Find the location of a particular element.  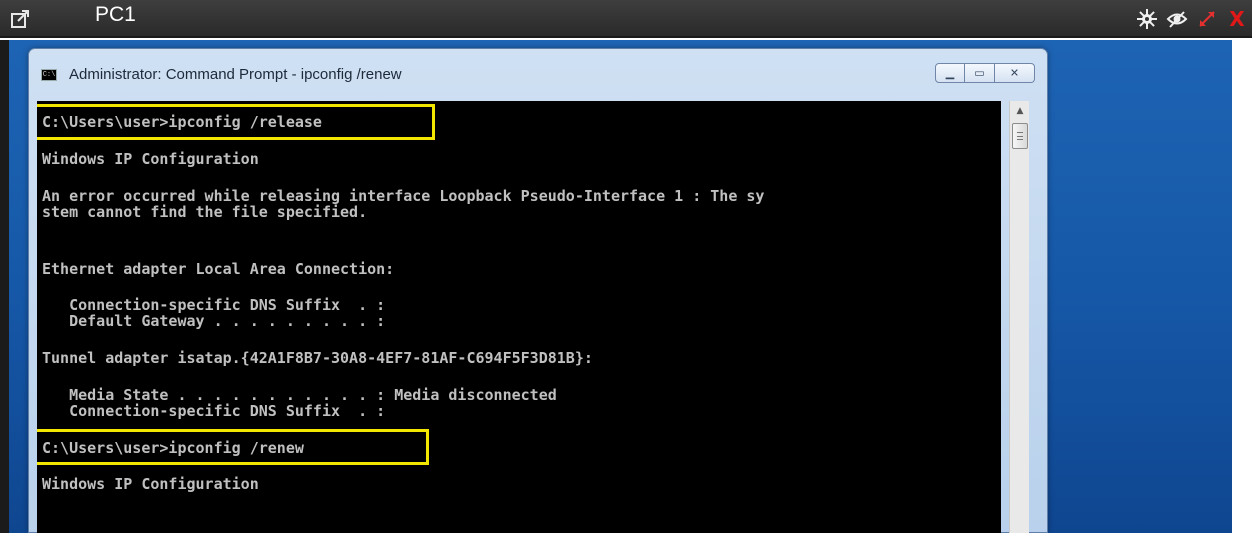

session-title: PC1 is located at coordinates (115, 14).